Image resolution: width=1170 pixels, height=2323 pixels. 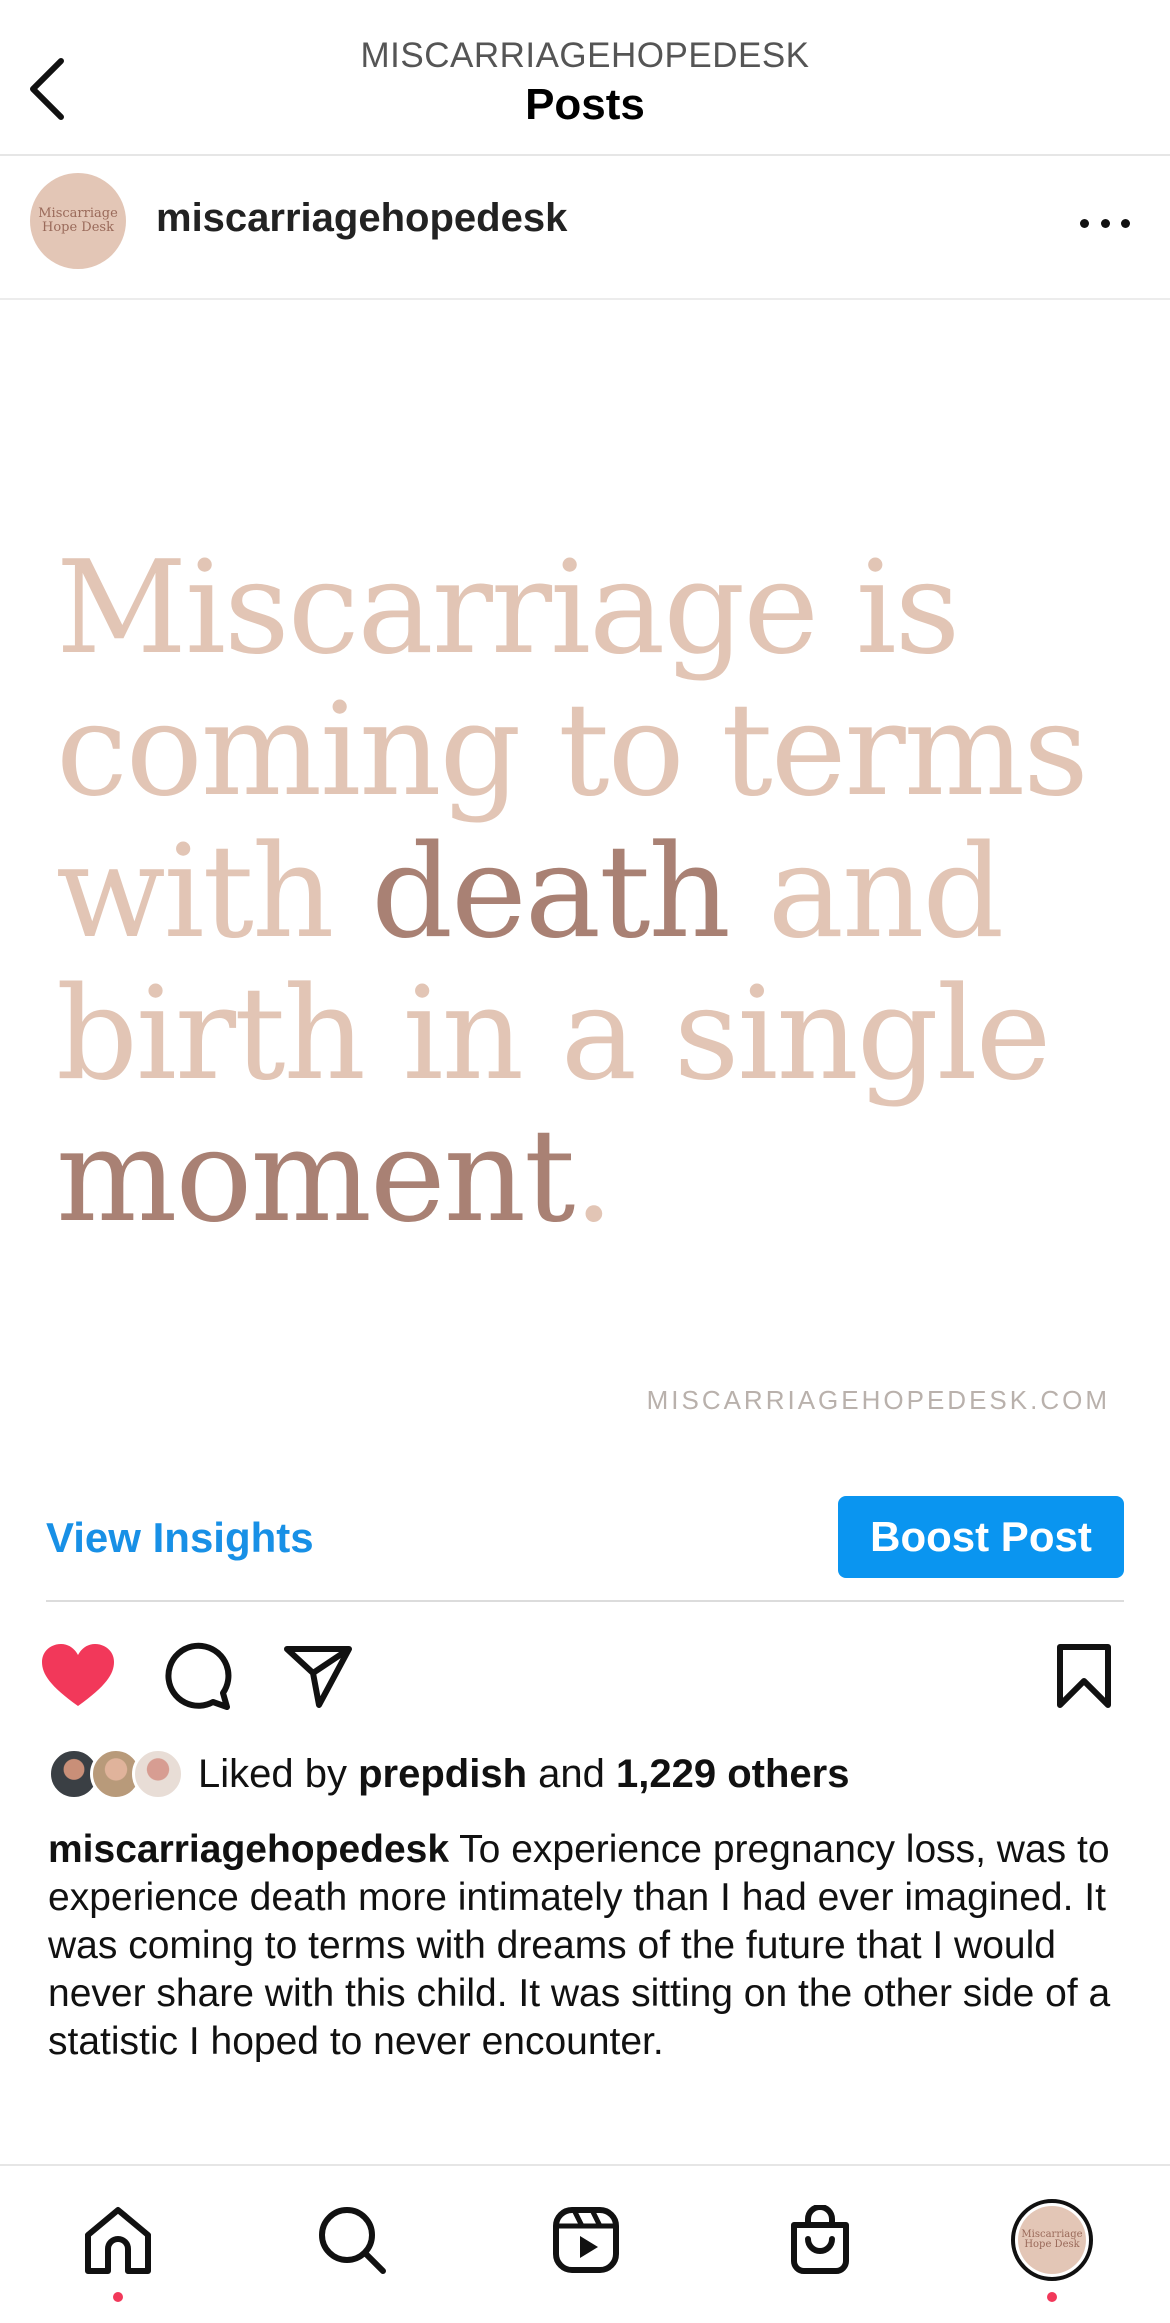 I want to click on nav-home, so click(x=118, y=2240).